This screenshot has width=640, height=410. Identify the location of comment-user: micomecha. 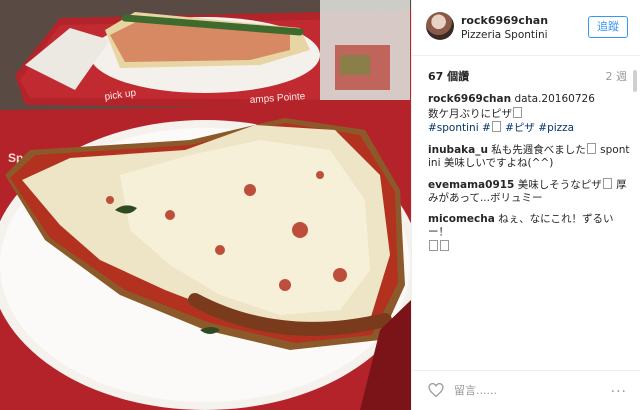
(461, 219).